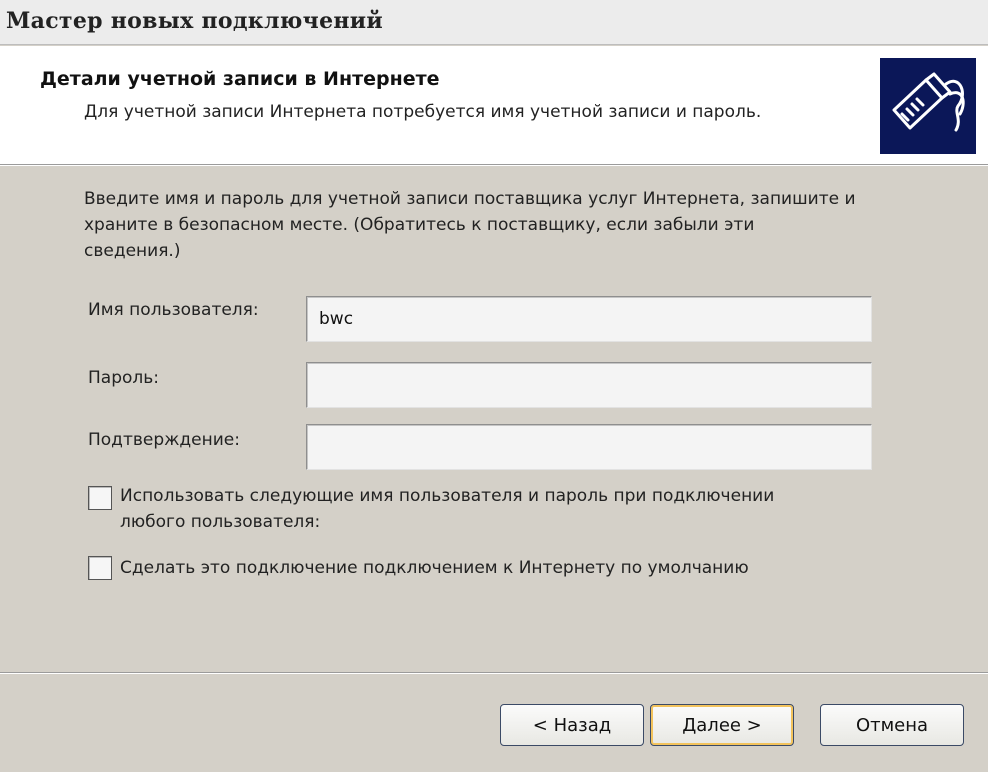 This screenshot has height=772, width=988. Describe the element at coordinates (892, 725) in the screenshot. I see `cancel-button: Отмена` at that location.